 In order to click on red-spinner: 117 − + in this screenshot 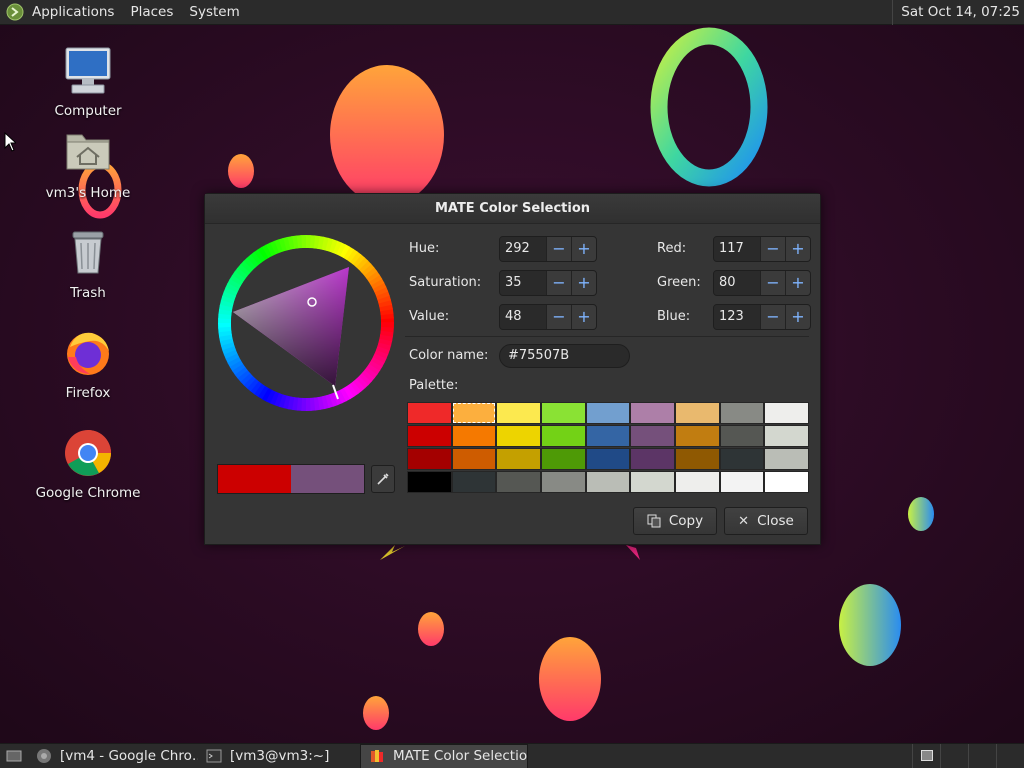, I will do `click(762, 249)`.